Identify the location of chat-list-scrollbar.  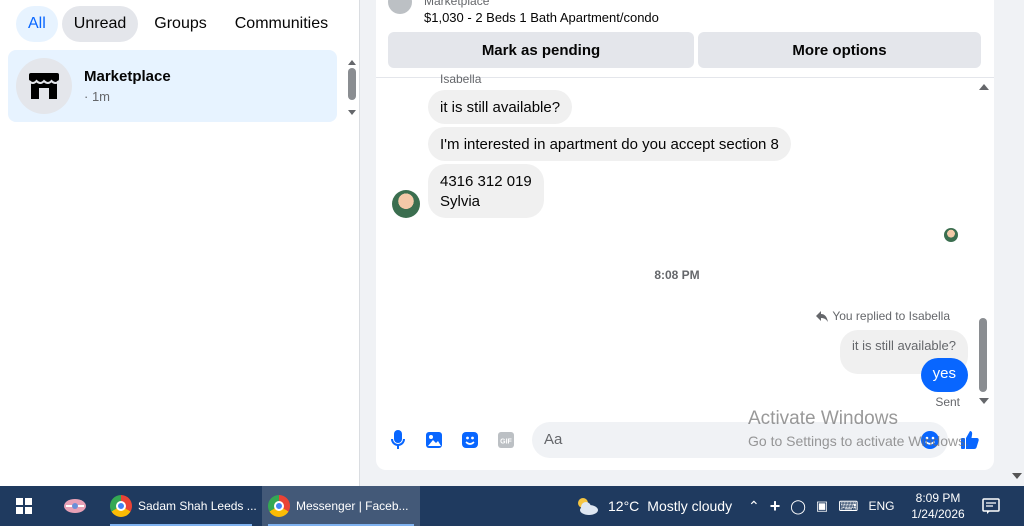
(352, 90).